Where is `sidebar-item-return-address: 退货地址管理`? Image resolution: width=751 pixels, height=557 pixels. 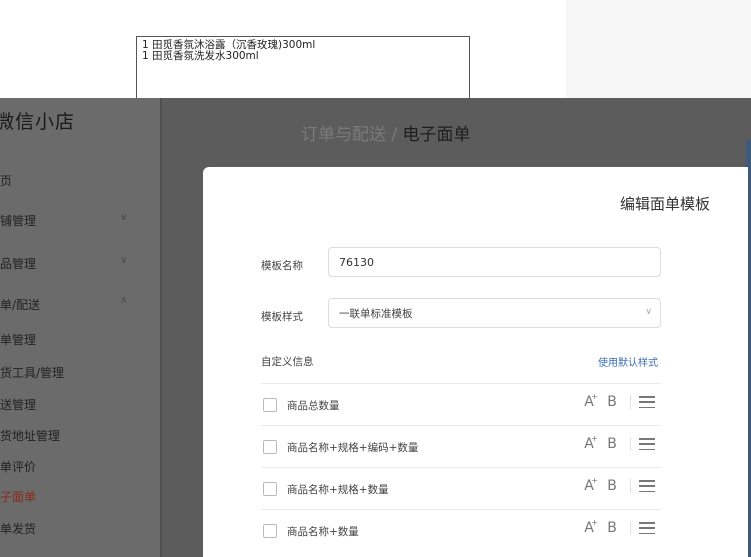
sidebar-item-return-address: 退货地址管理 is located at coordinates (30, 435).